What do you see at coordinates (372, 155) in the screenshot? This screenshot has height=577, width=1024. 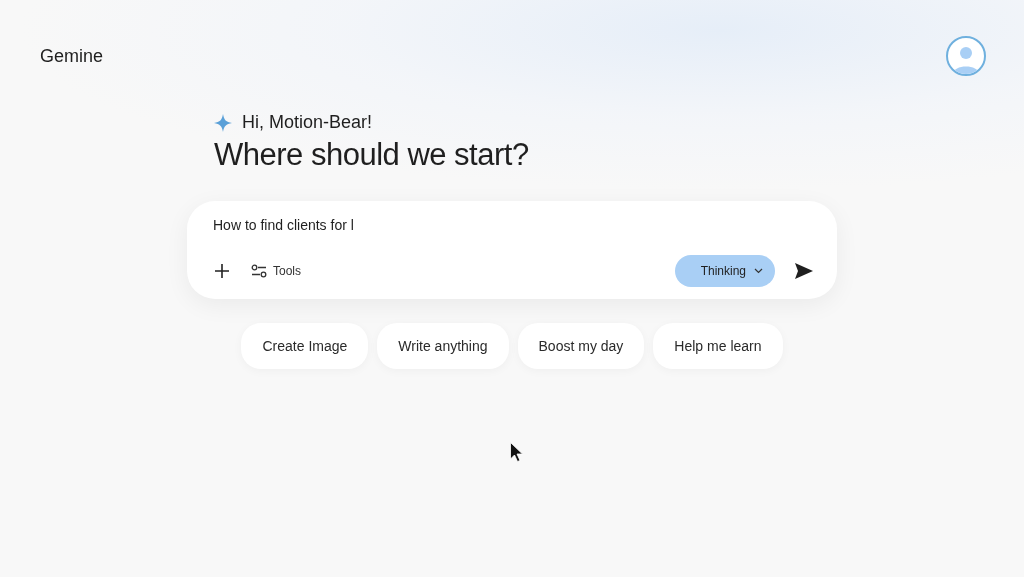 I see `main-heading: Where should we start?` at bounding box center [372, 155].